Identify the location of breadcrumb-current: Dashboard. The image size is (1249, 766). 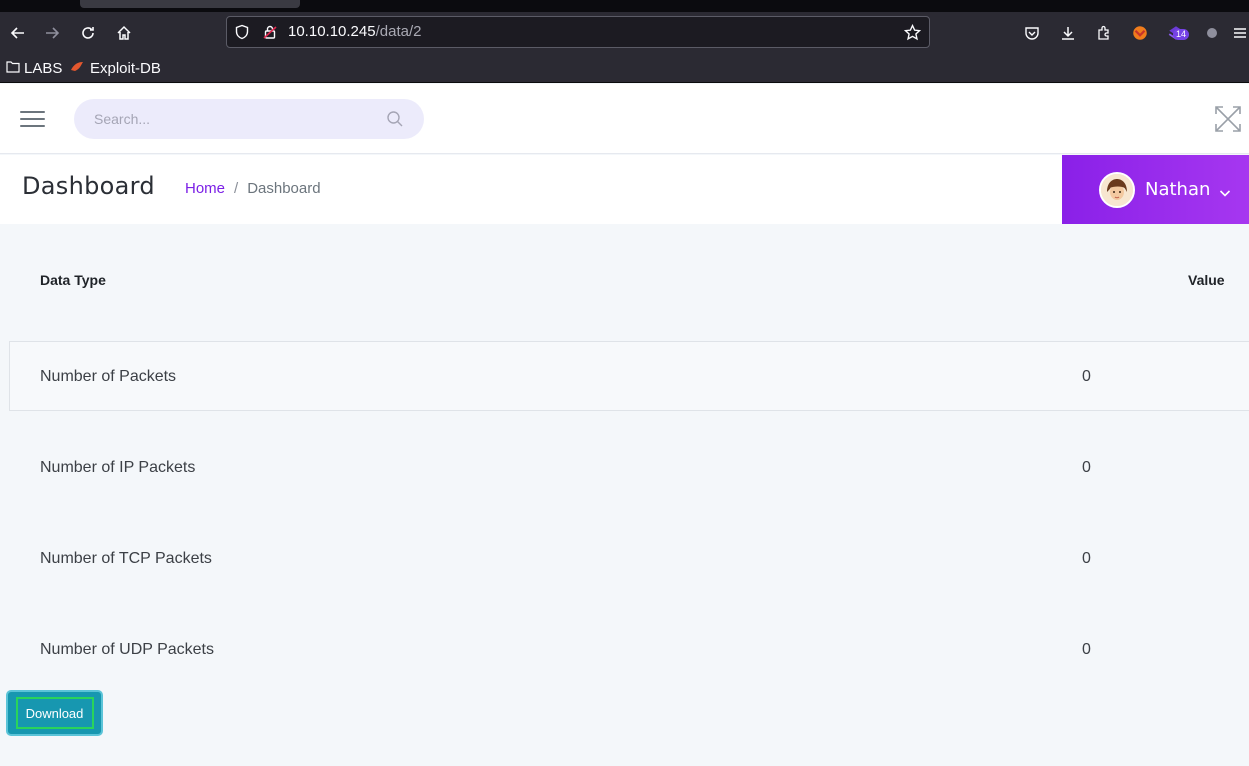
(284, 188).